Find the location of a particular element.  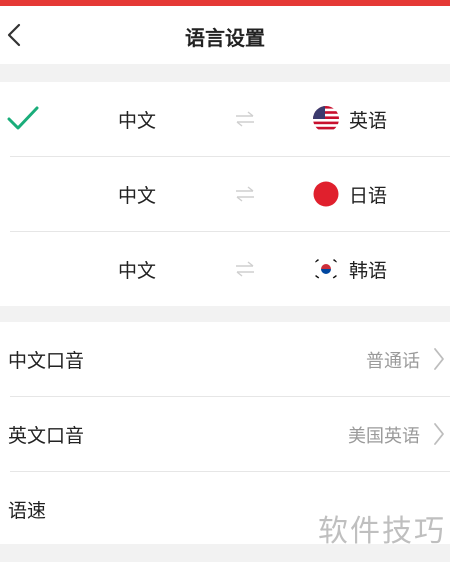

target-language-label: 英语 is located at coordinates (368, 121).